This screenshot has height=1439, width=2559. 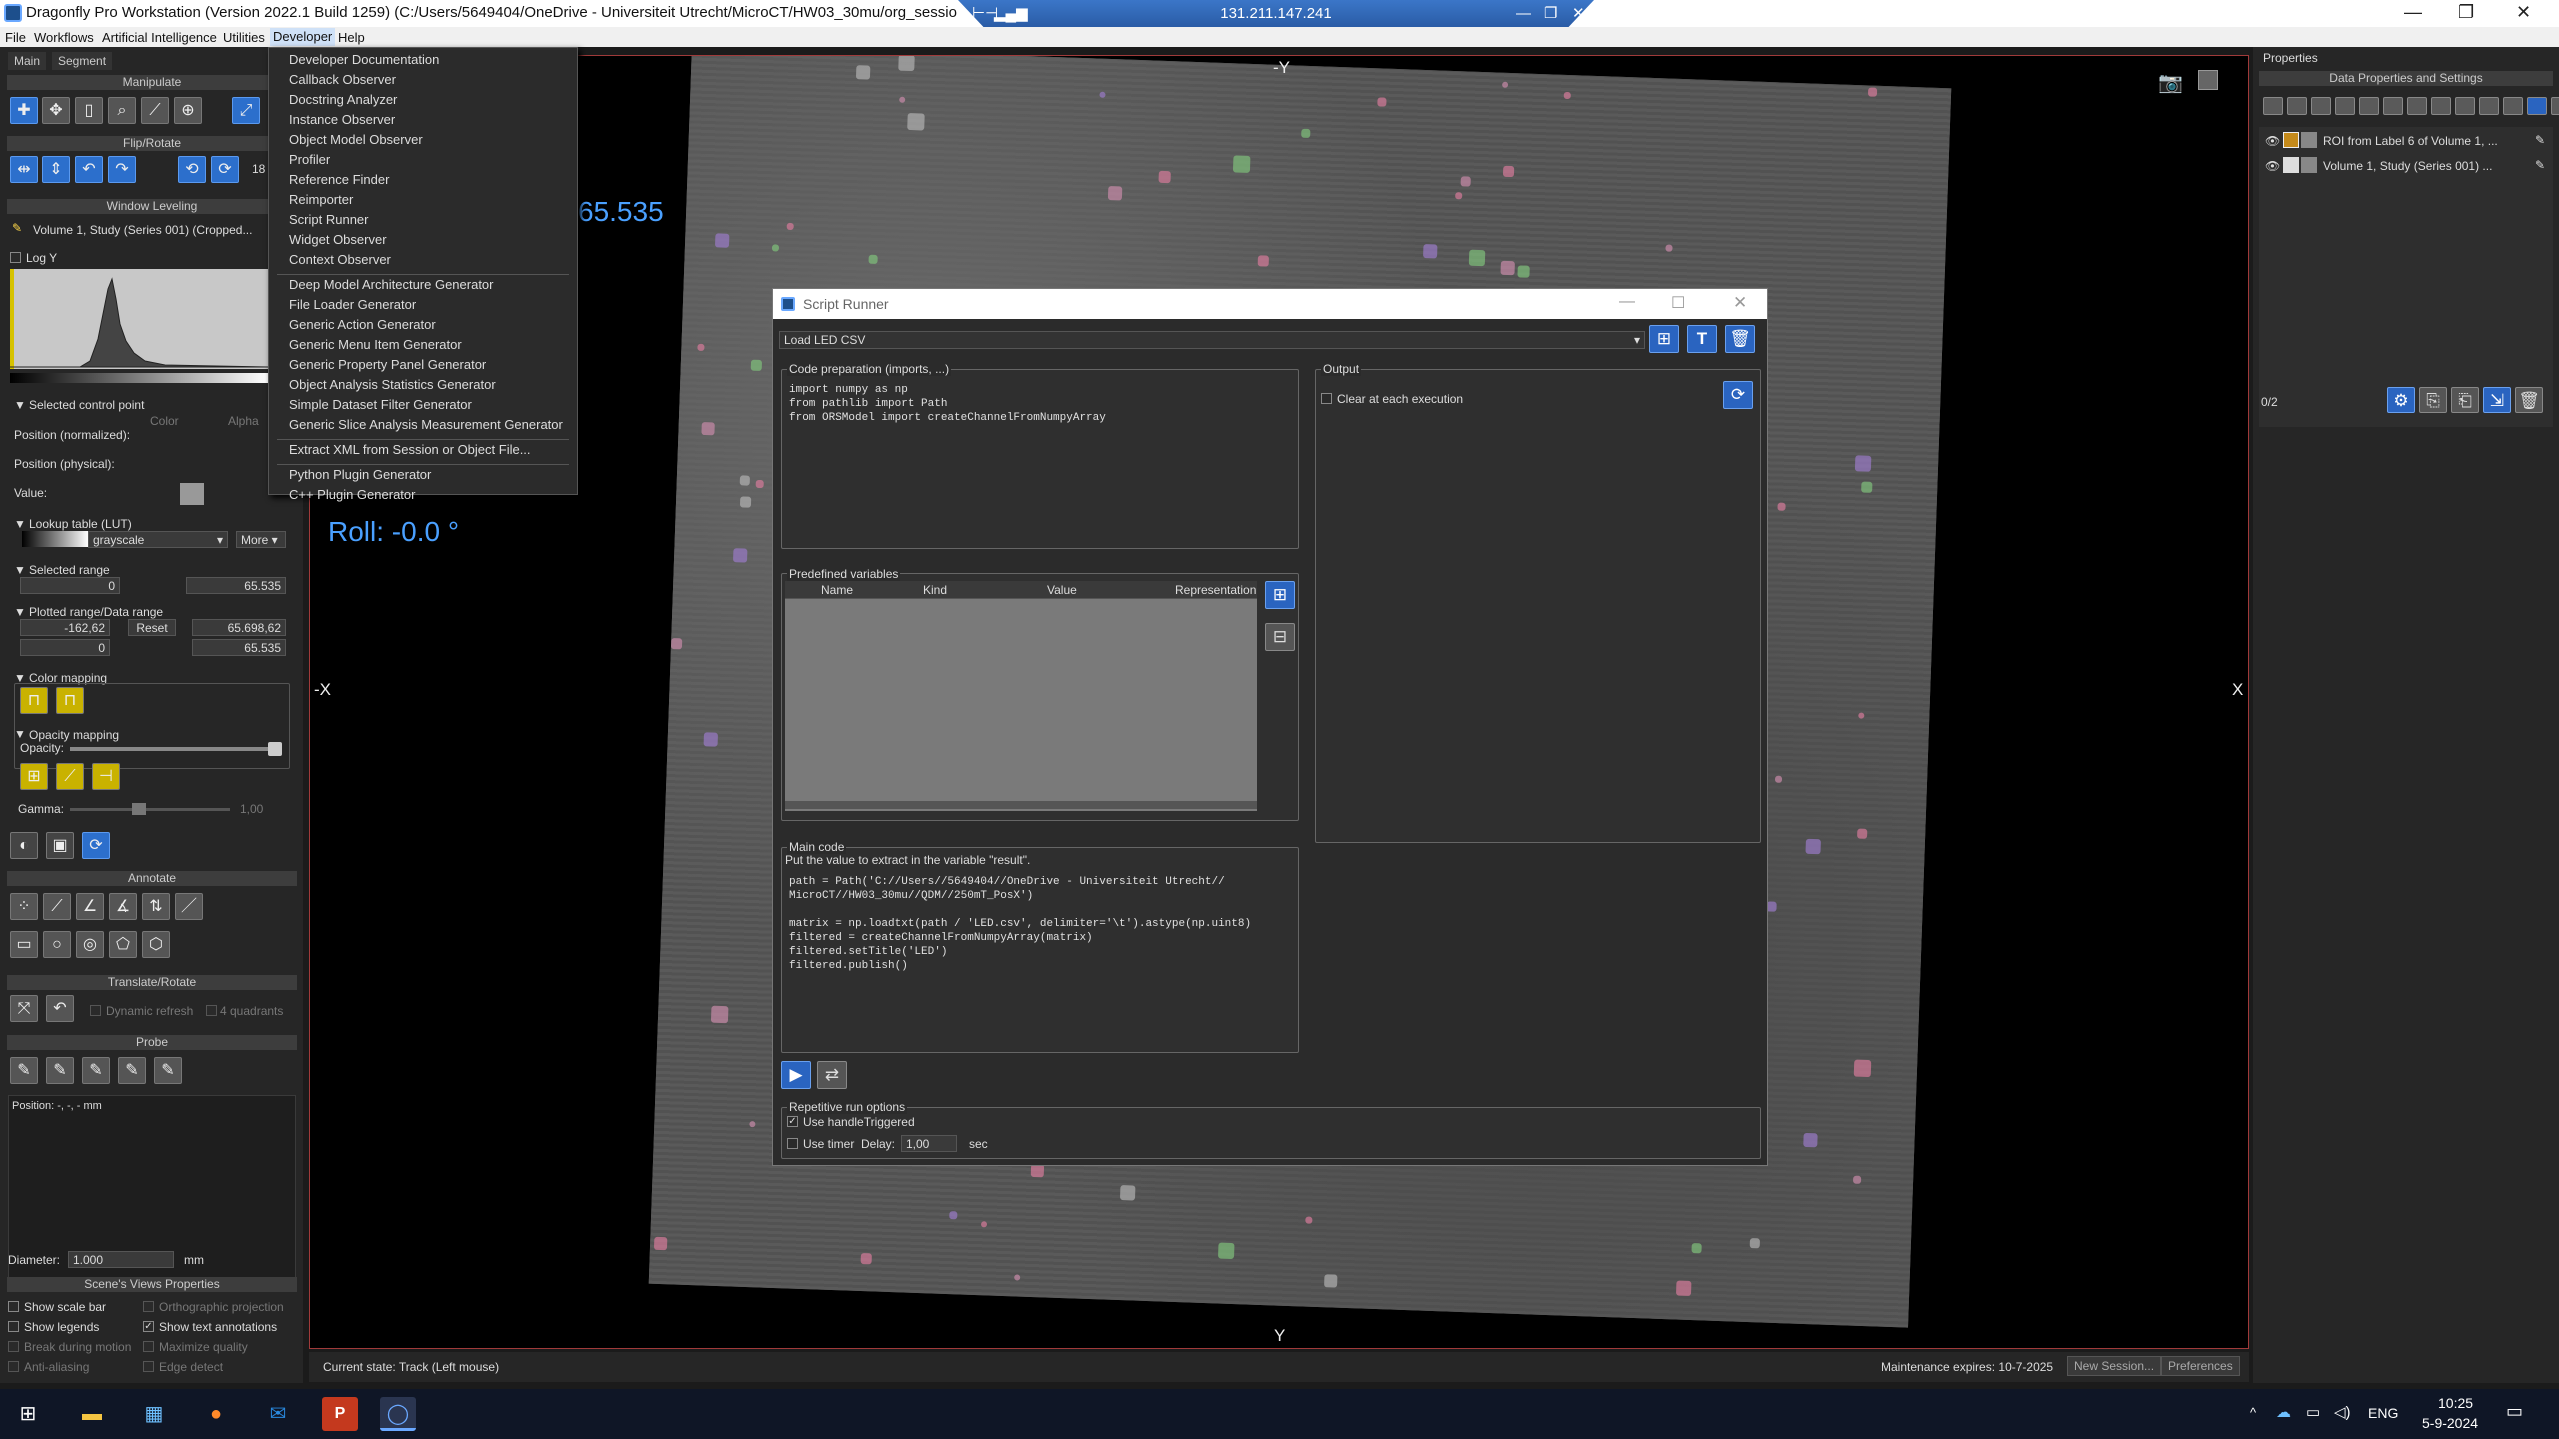 I want to click on script-runner-titlebar: Script Runner — ☐ ✕, so click(x=1270, y=304).